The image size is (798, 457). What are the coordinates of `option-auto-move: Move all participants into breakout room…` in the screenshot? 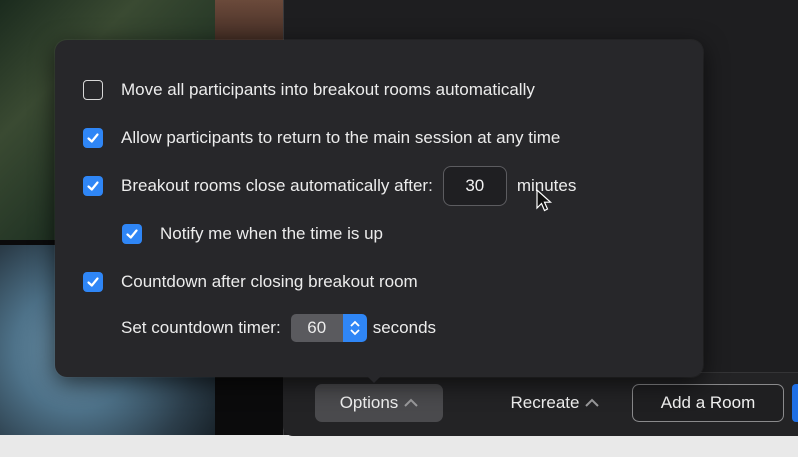 It's located at (309, 90).